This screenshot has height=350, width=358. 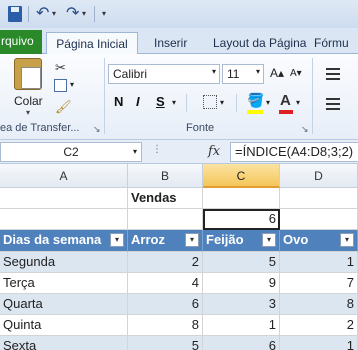 What do you see at coordinates (130, 74) in the screenshot?
I see `font-name-value: Calibri` at bounding box center [130, 74].